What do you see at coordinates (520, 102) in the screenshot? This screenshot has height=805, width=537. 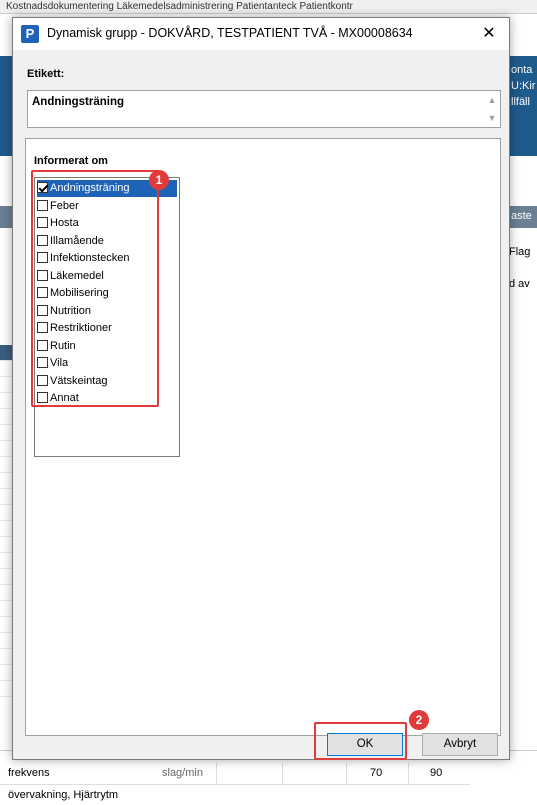 I see `background-header-line: llfäll` at bounding box center [520, 102].